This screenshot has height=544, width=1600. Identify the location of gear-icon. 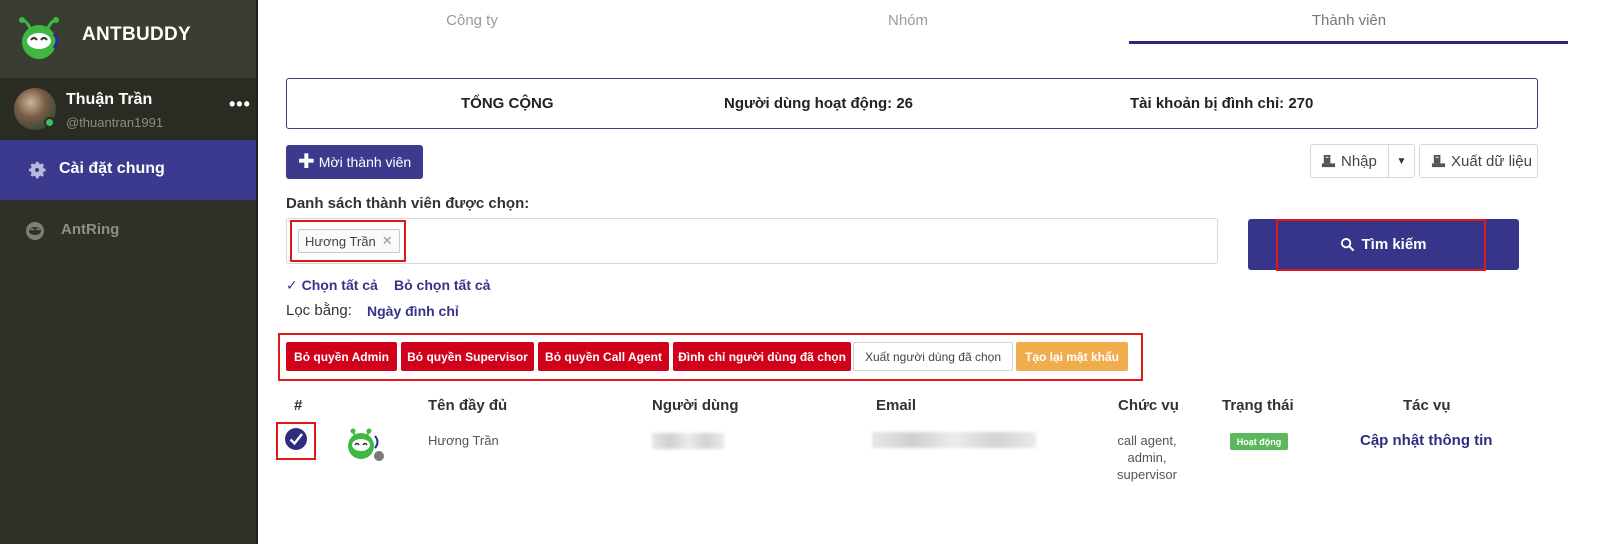
(37, 170).